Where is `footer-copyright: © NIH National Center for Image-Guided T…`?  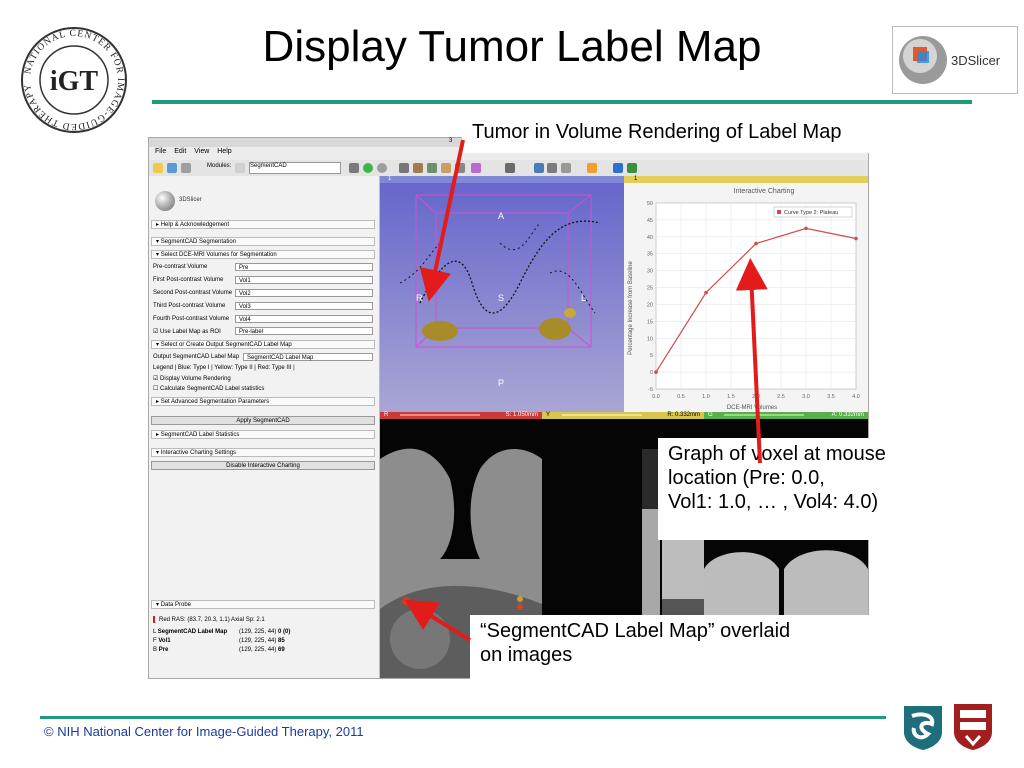 footer-copyright: © NIH National Center for Image-Guided T… is located at coordinates (204, 731).